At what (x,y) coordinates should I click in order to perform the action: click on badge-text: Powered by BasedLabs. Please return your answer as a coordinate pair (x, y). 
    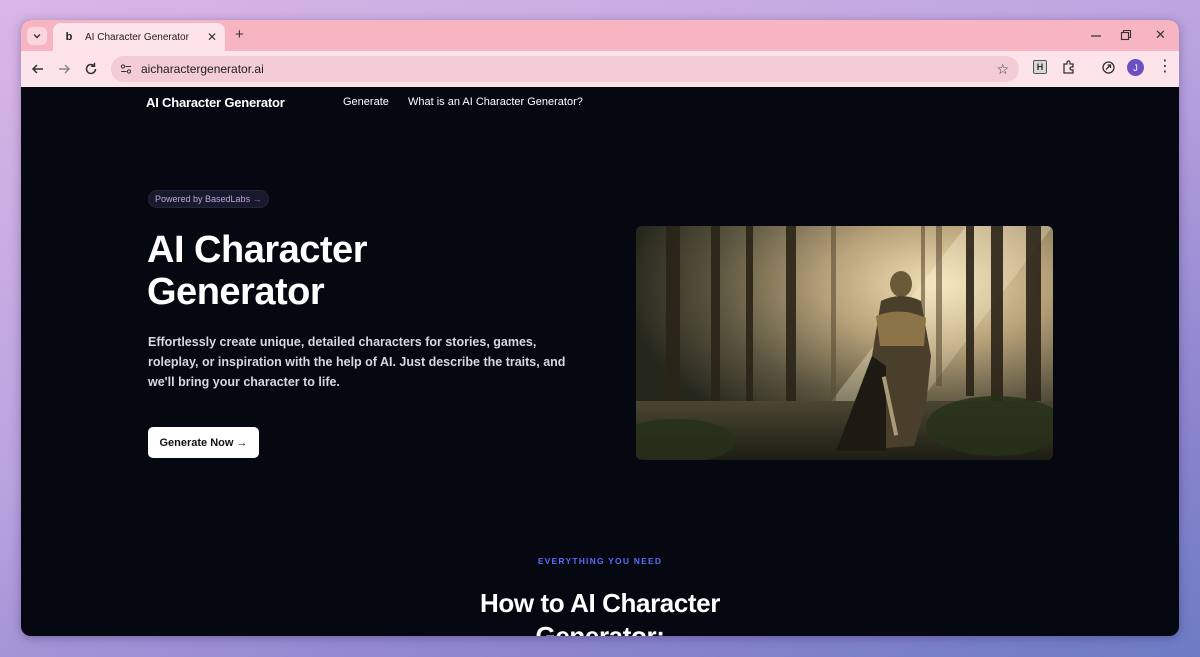
    Looking at the image, I should click on (203, 199).